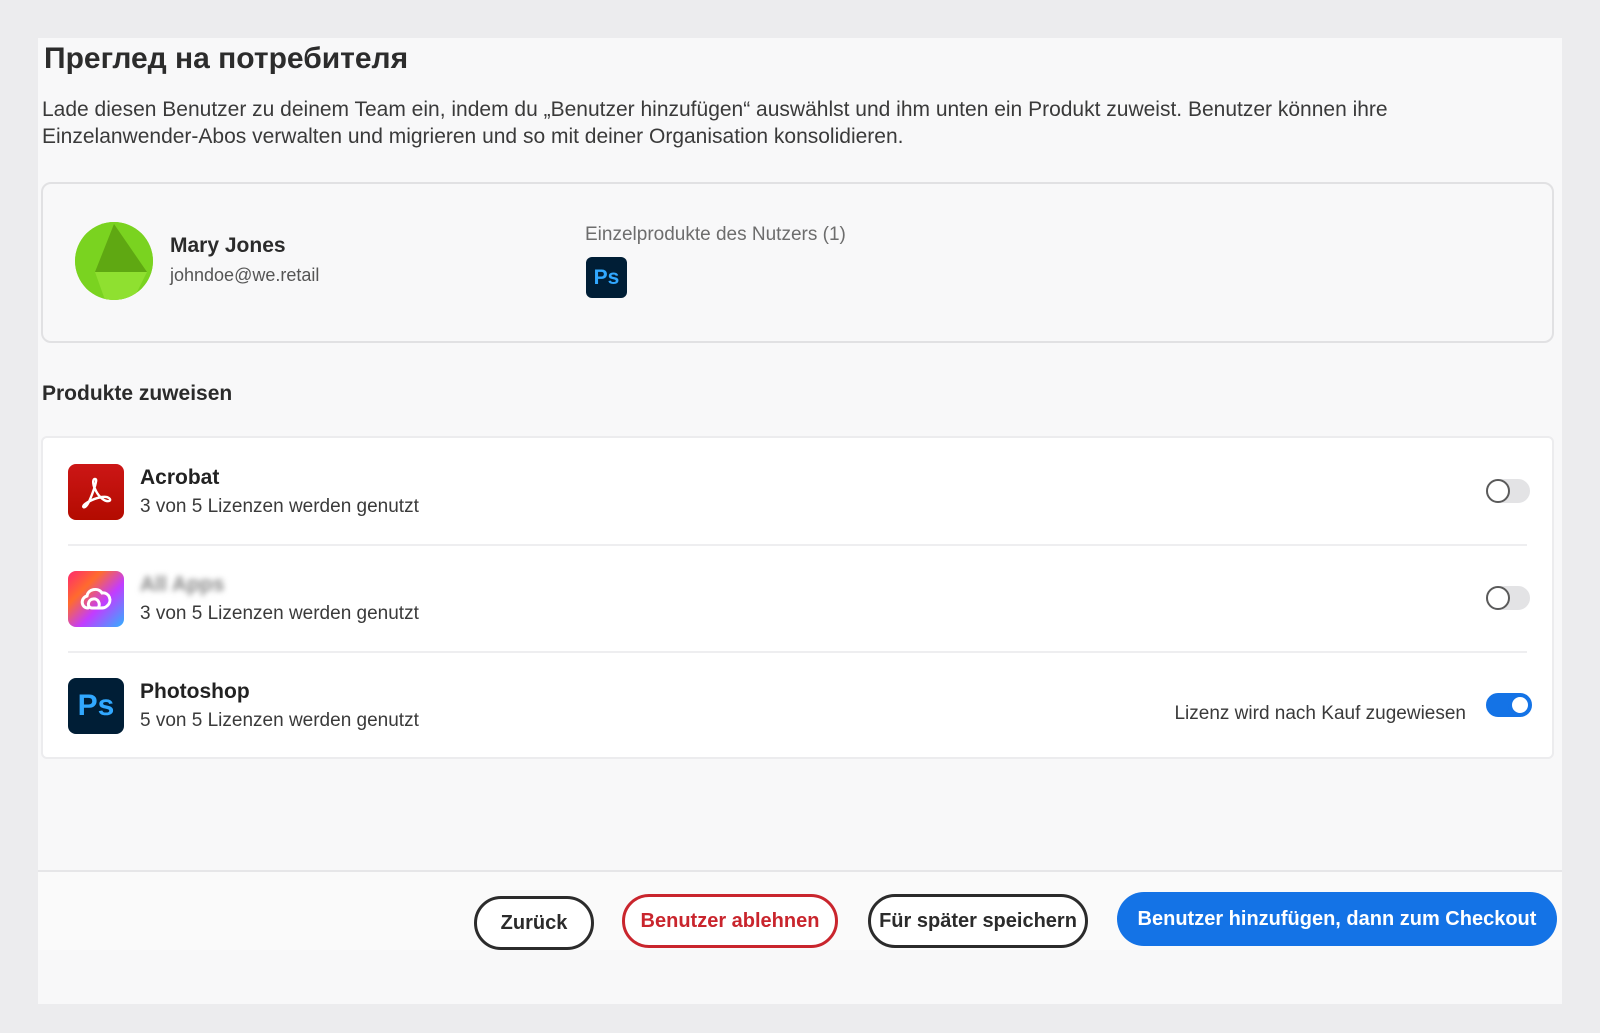 The height and width of the screenshot is (1033, 1600). Describe the element at coordinates (1508, 598) in the screenshot. I see `assign-all-apps-toggle` at that location.